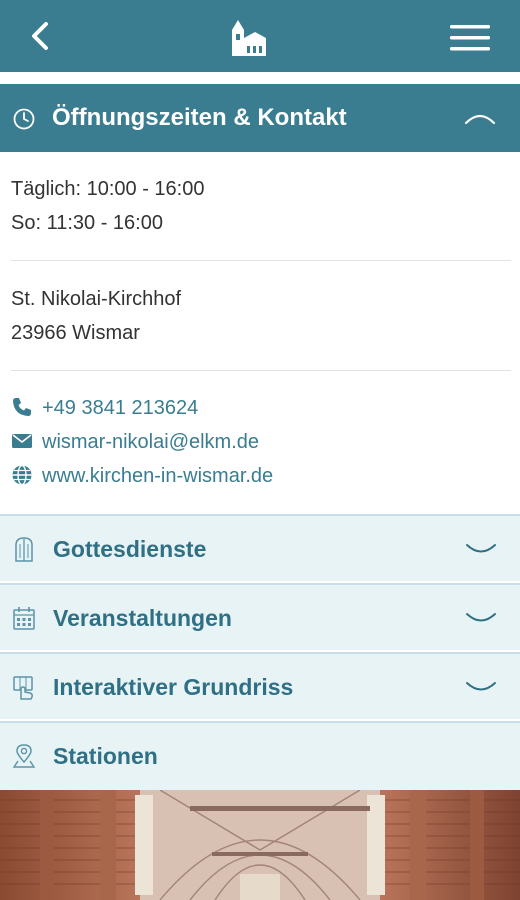 Image resolution: width=520 pixels, height=900 pixels. What do you see at coordinates (150, 442) in the screenshot?
I see `email-link: wismar-nikolai@elkm.de` at bounding box center [150, 442].